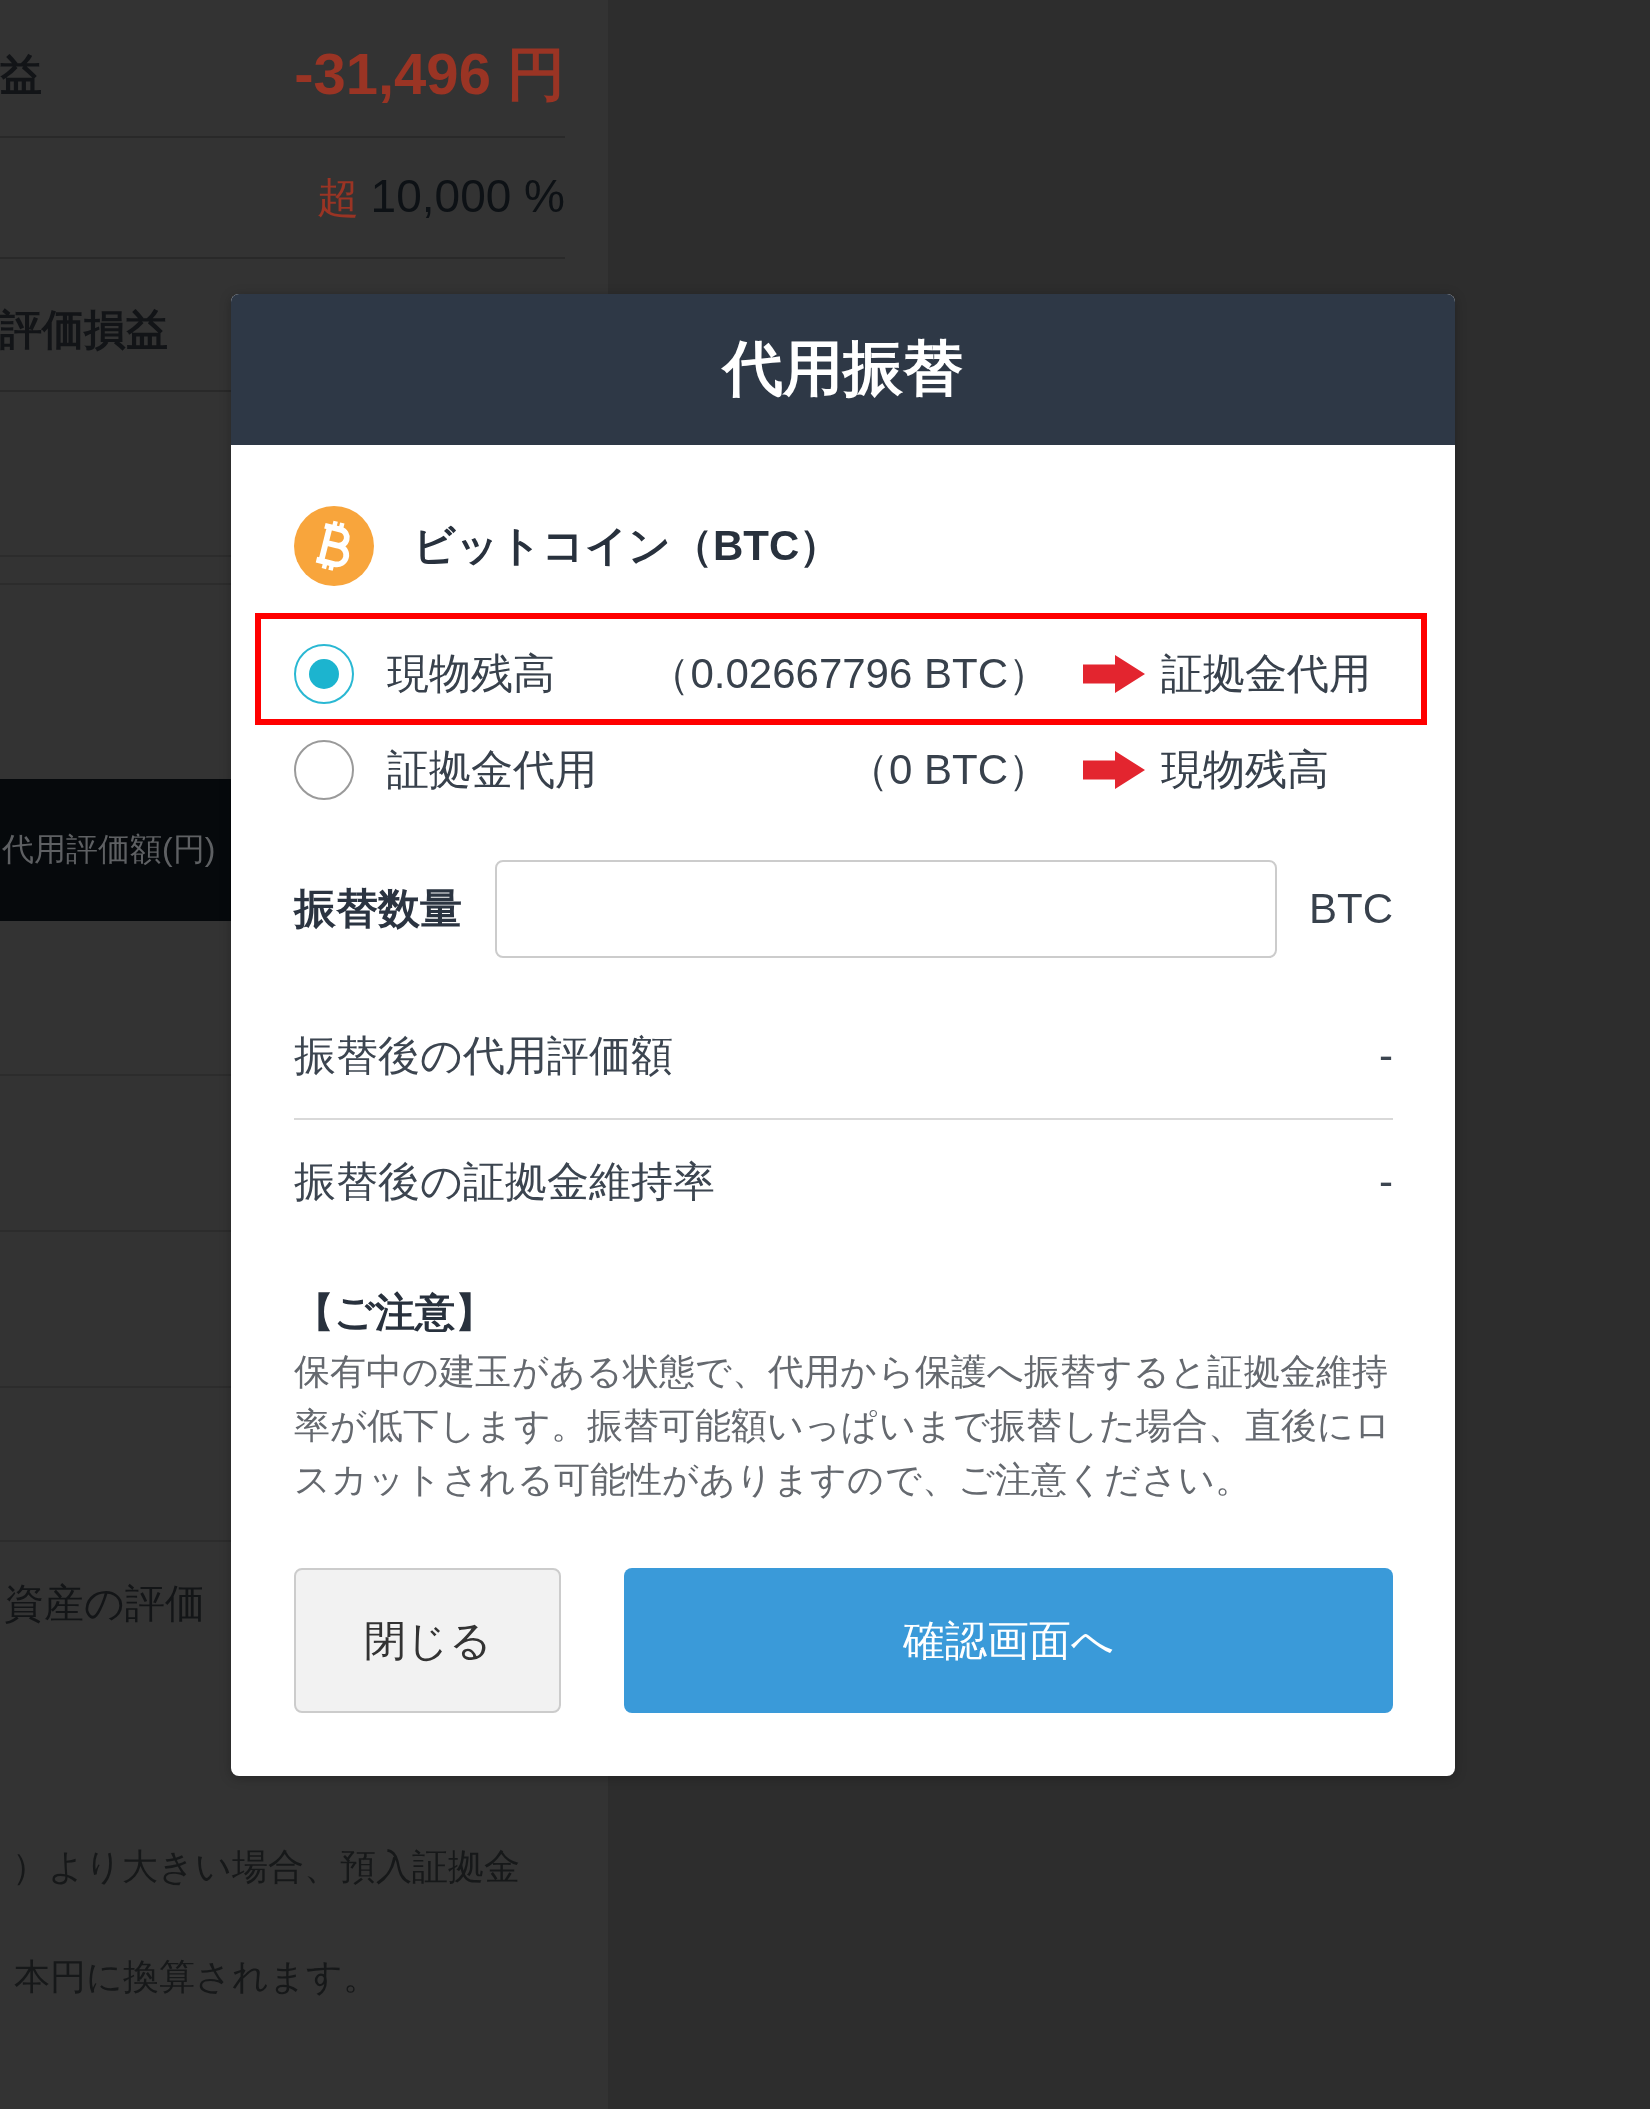 Image resolution: width=1650 pixels, height=2109 pixels. Describe the element at coordinates (395, 1312) in the screenshot. I see `notice-title: 【ご注意】` at that location.